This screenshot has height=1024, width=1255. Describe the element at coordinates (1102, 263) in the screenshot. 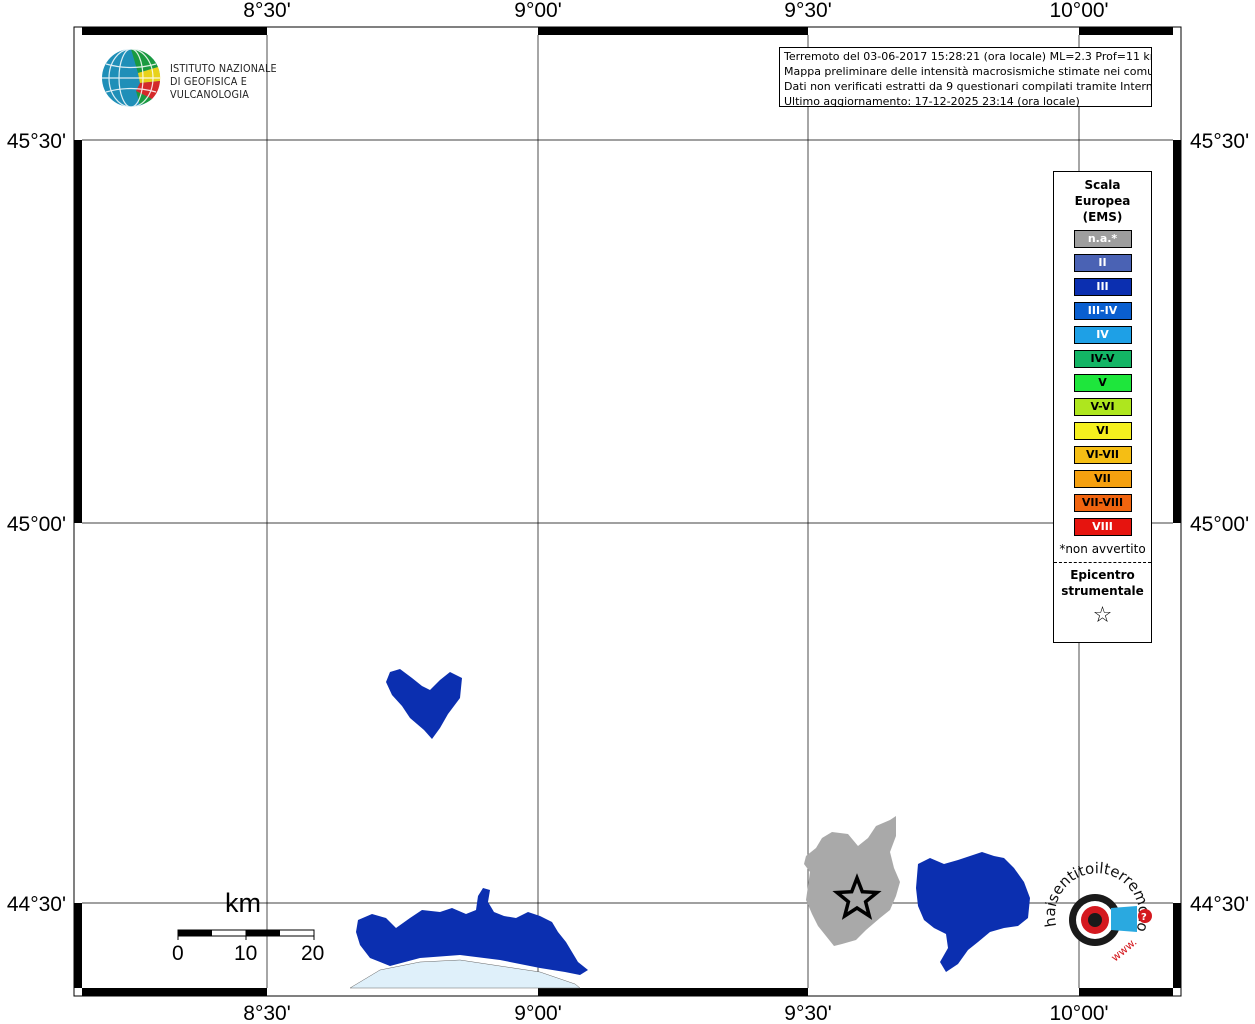

I see `legend-item: II` at that location.